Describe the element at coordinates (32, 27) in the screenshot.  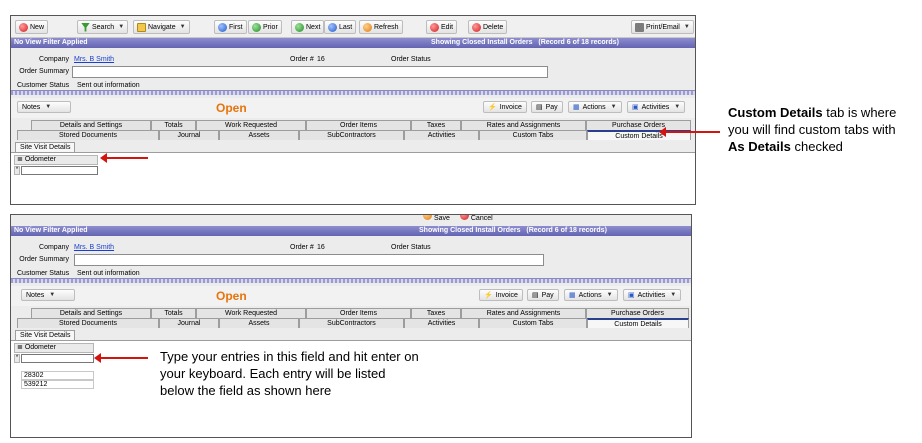
I see `new-button: New` at that location.